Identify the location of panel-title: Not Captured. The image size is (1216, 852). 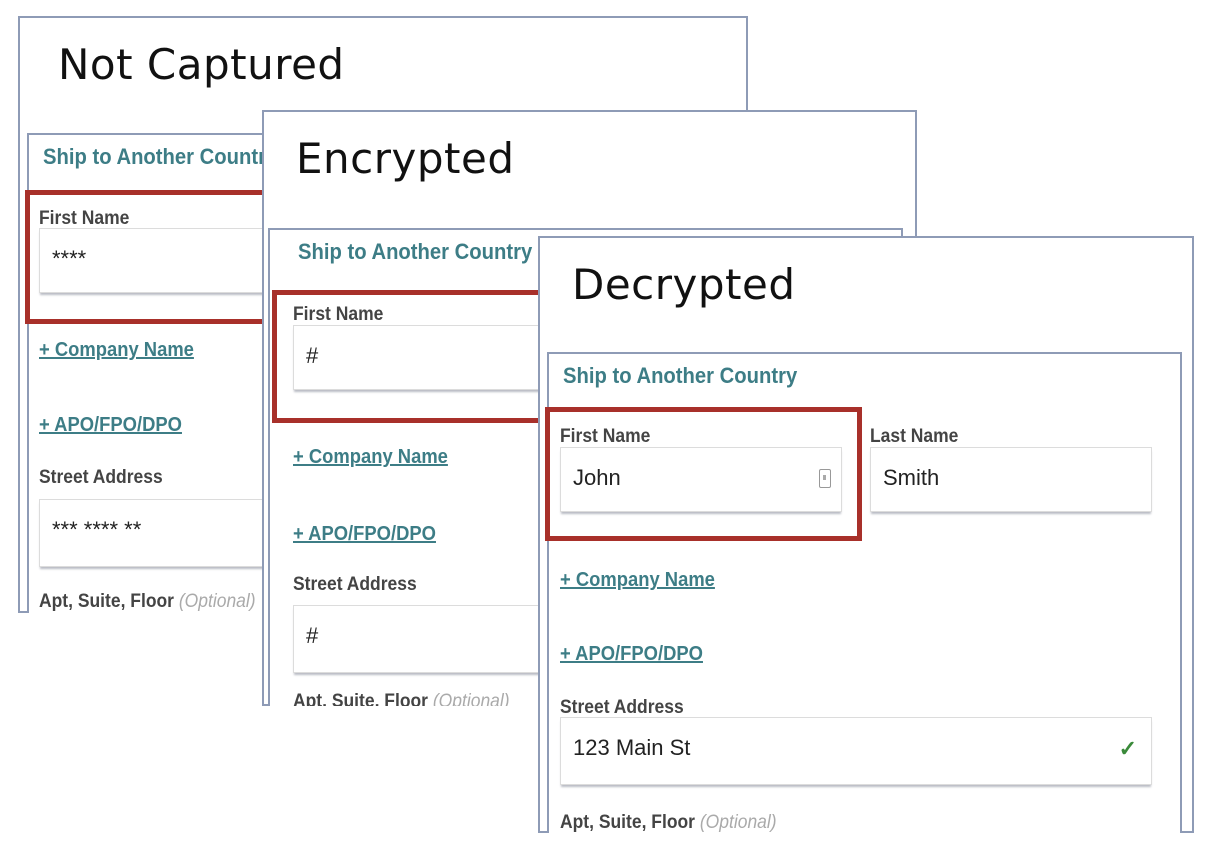
(201, 64).